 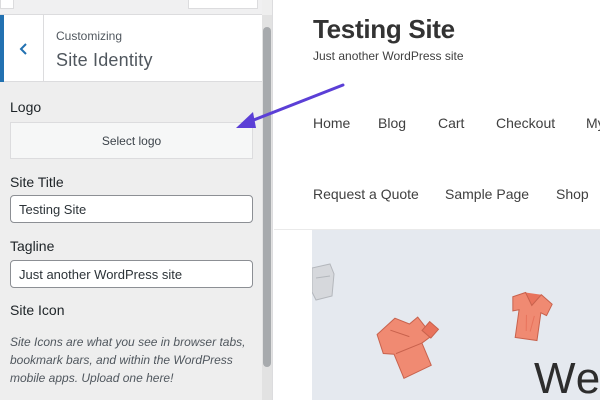 What do you see at coordinates (131, 140) in the screenshot?
I see `select-logo-button: Select logo` at bounding box center [131, 140].